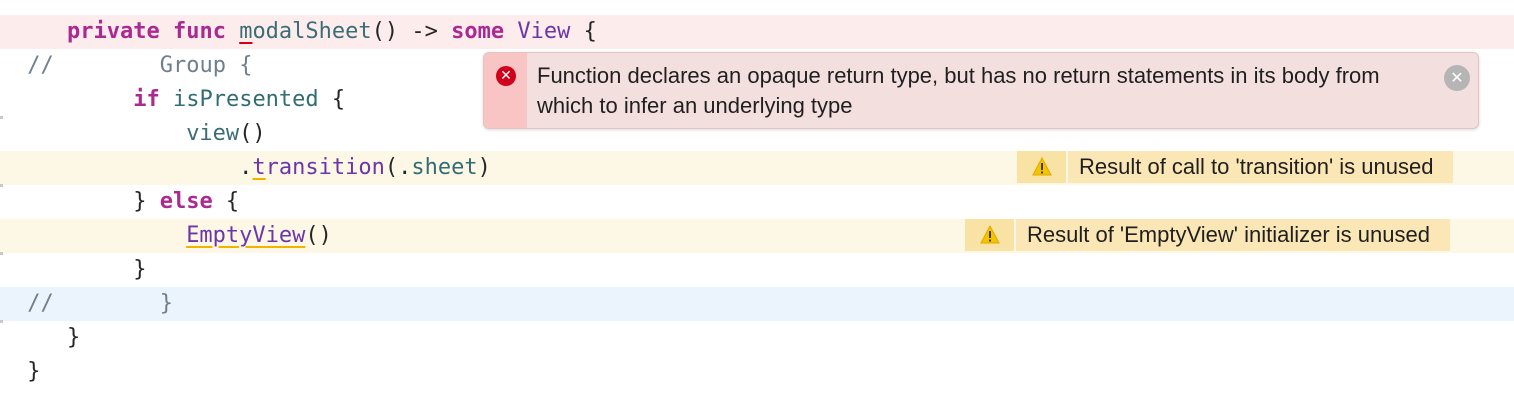 The width and height of the screenshot is (1514, 400). I want to click on code-token: () ->, so click(411, 31).